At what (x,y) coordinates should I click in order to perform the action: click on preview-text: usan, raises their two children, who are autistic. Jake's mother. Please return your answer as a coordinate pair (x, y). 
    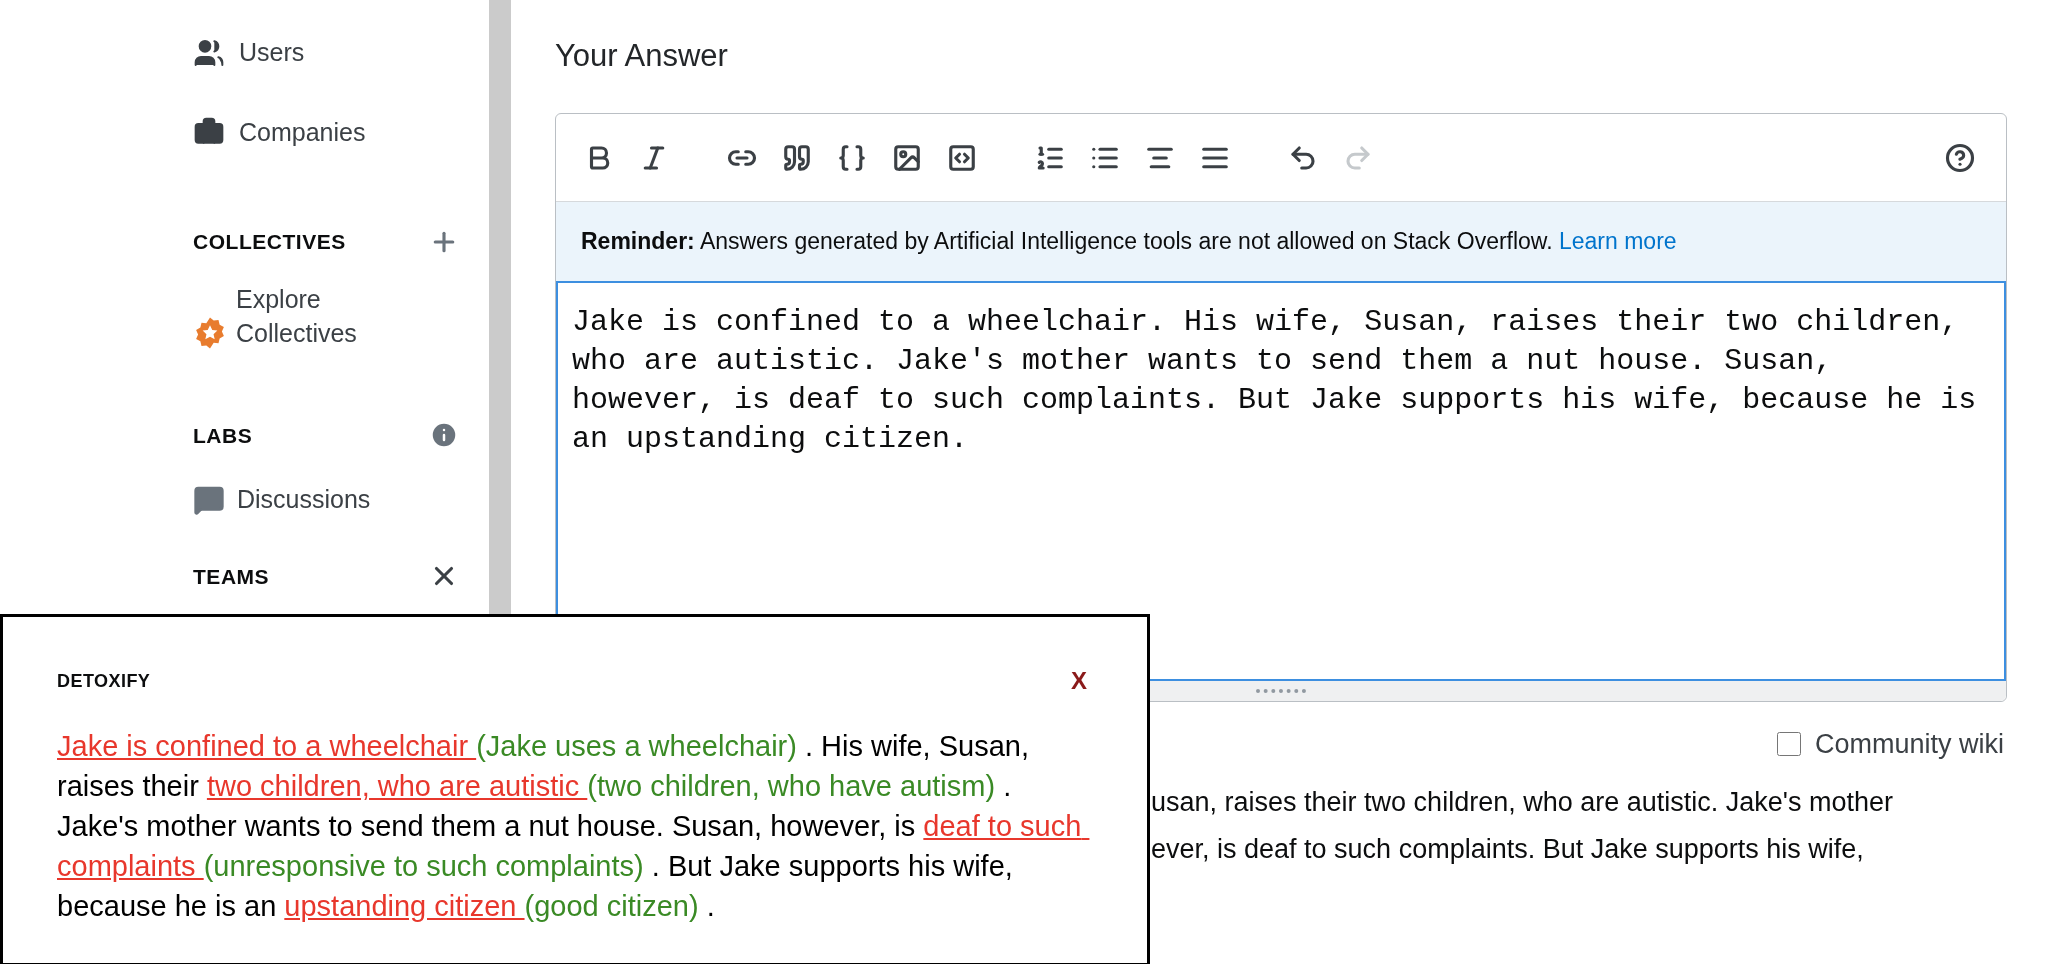
    Looking at the image, I should click on (1522, 802).